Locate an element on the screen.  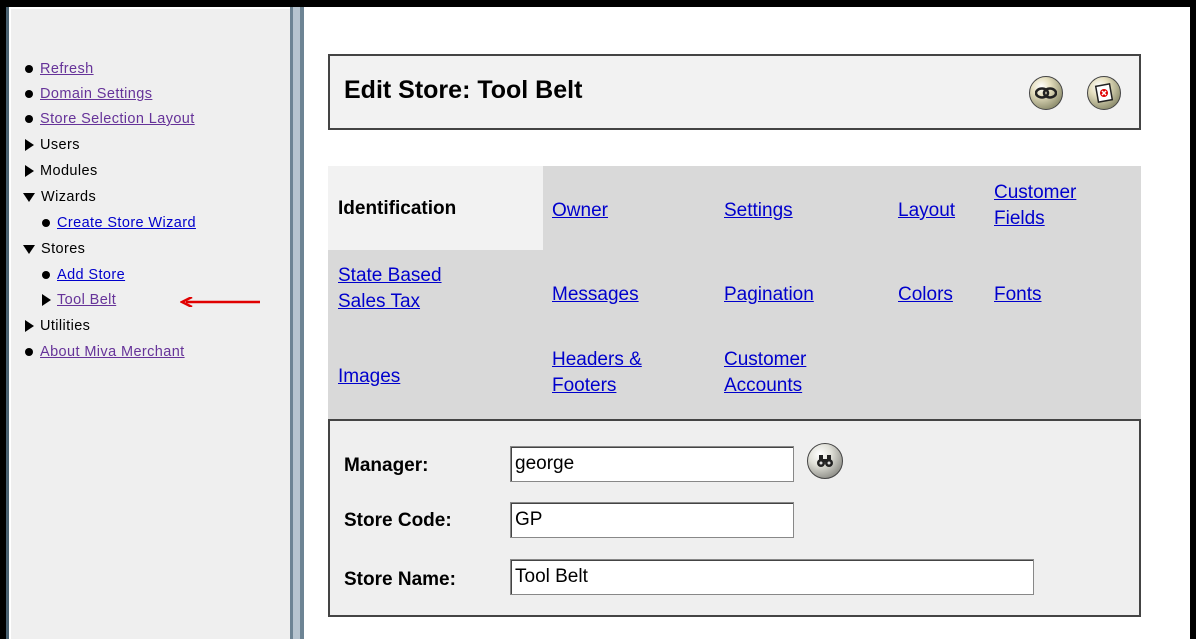
tab-fonts: Fonts is located at coordinates (1018, 295).